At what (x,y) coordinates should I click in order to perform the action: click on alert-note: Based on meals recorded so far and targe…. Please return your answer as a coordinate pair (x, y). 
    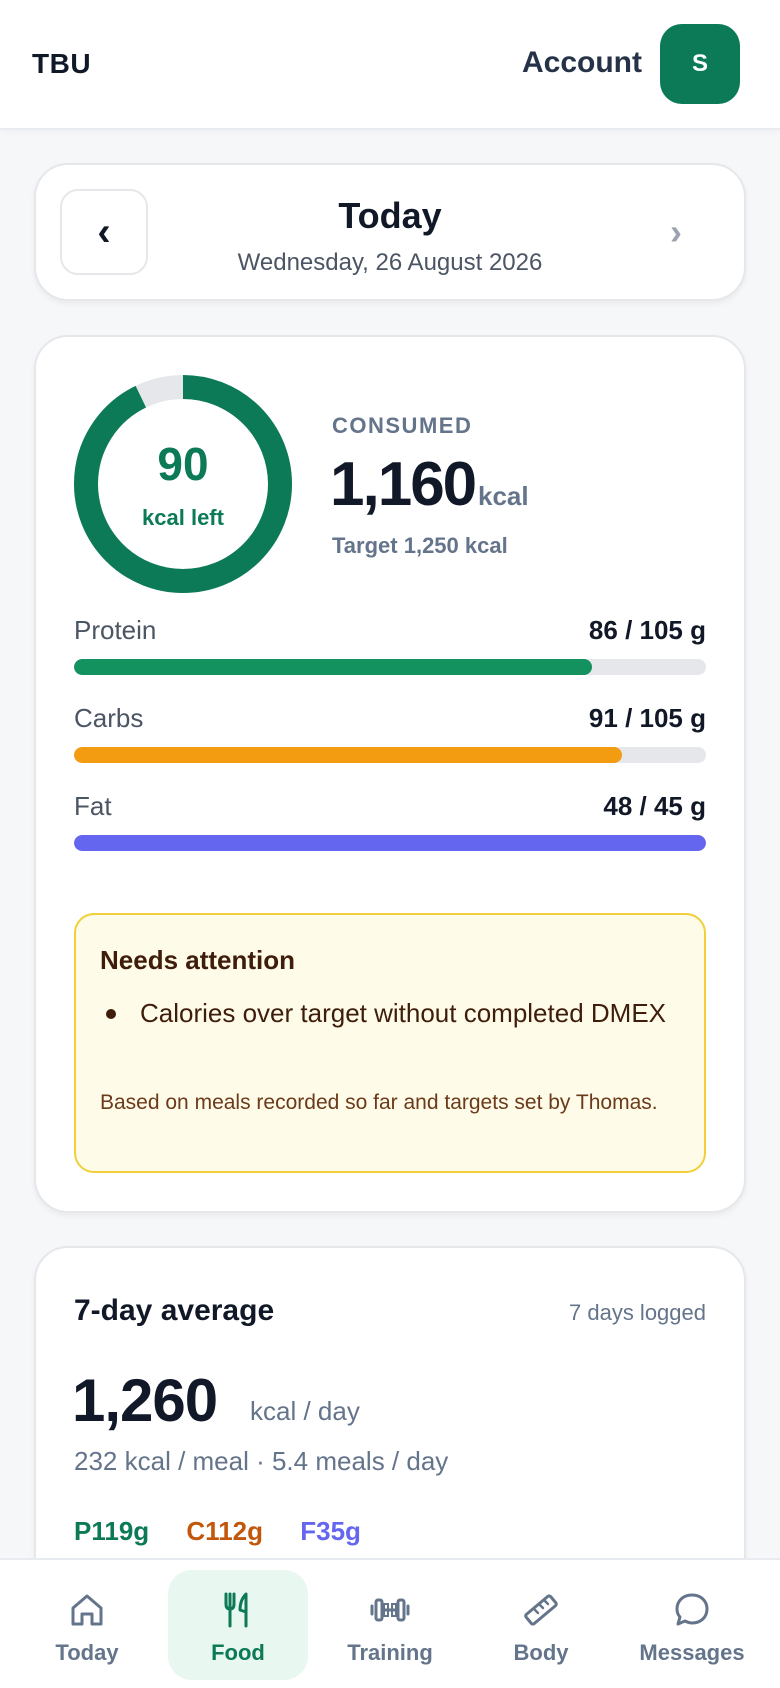
    Looking at the image, I should click on (379, 1102).